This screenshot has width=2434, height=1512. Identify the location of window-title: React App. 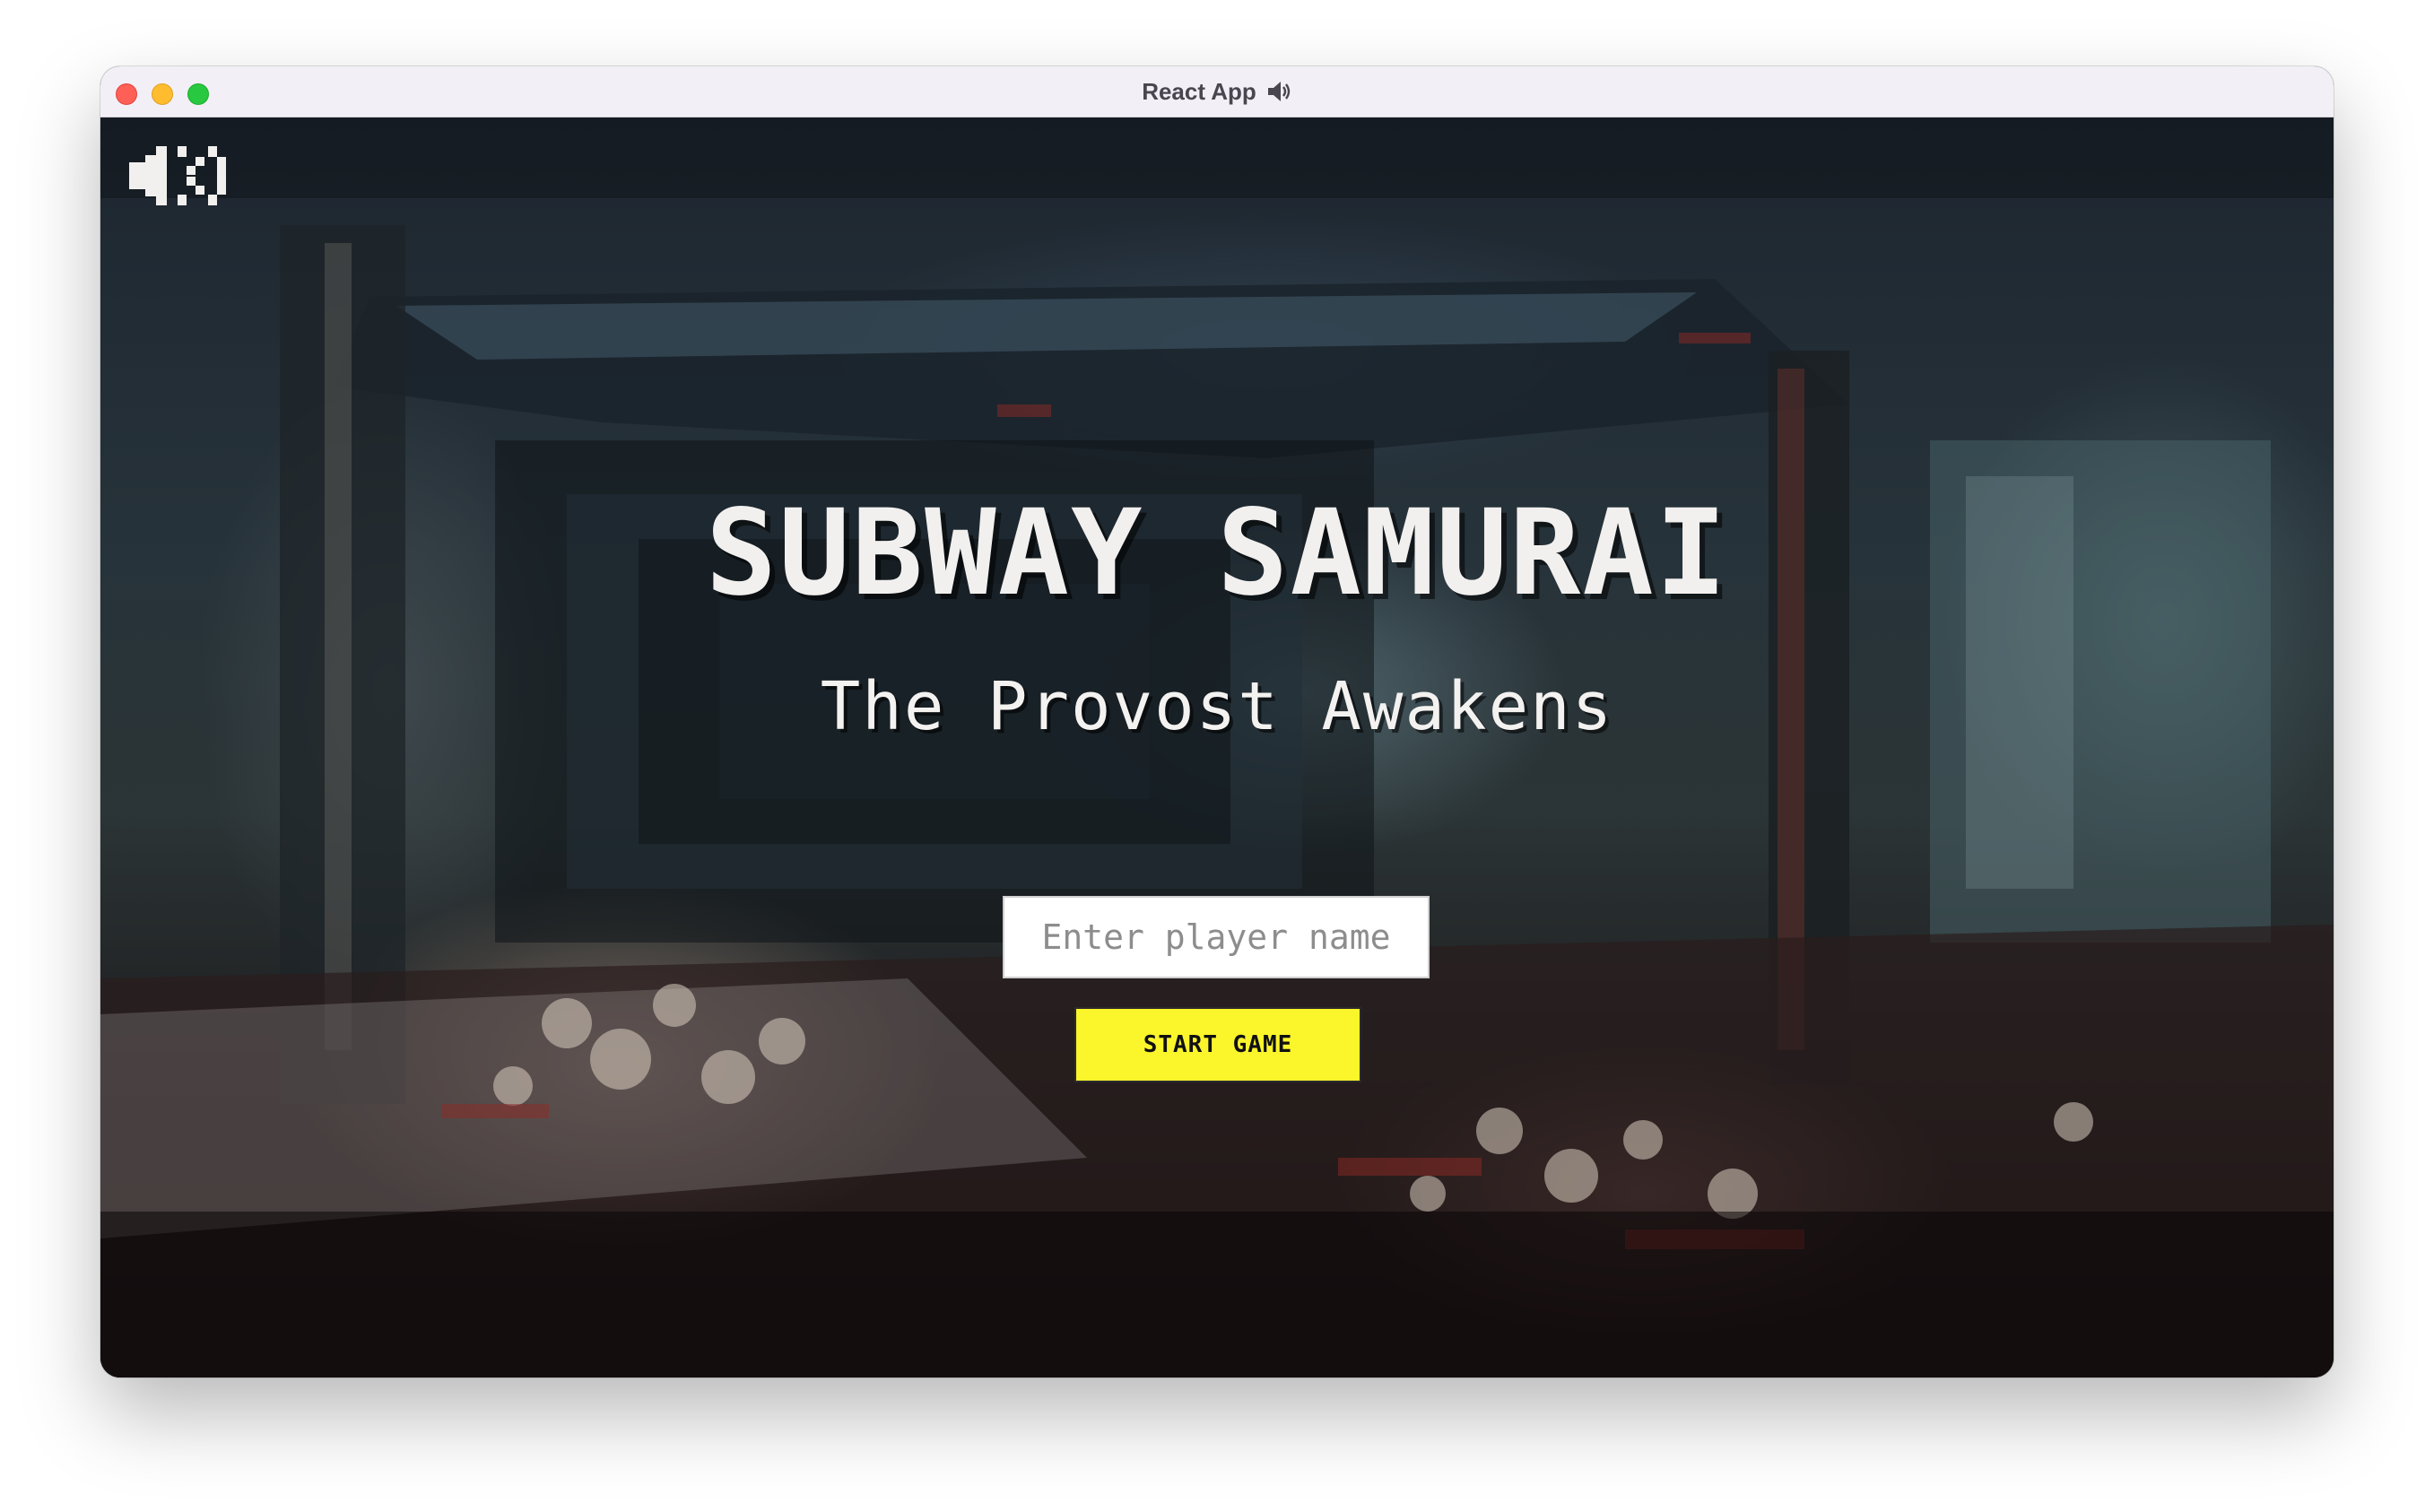
(1199, 91).